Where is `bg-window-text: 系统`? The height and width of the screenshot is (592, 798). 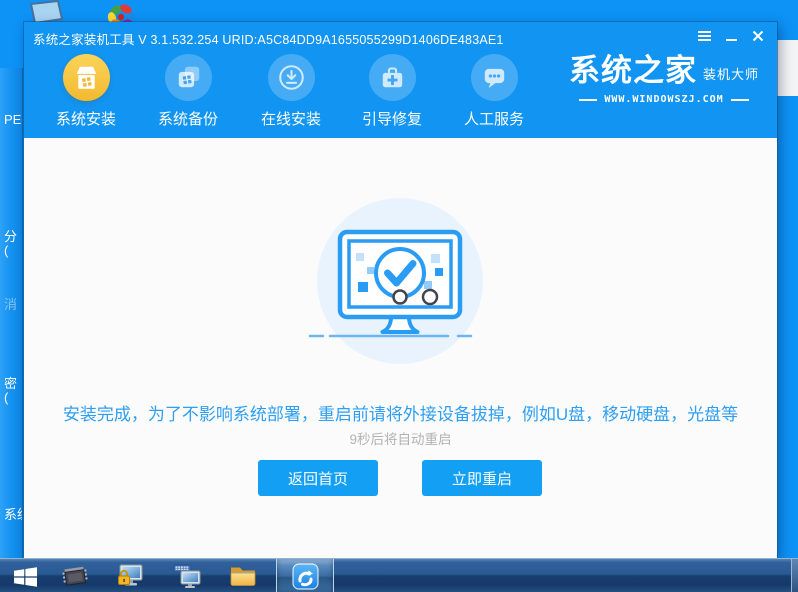 bg-window-text: 系统 is located at coordinates (13, 514).